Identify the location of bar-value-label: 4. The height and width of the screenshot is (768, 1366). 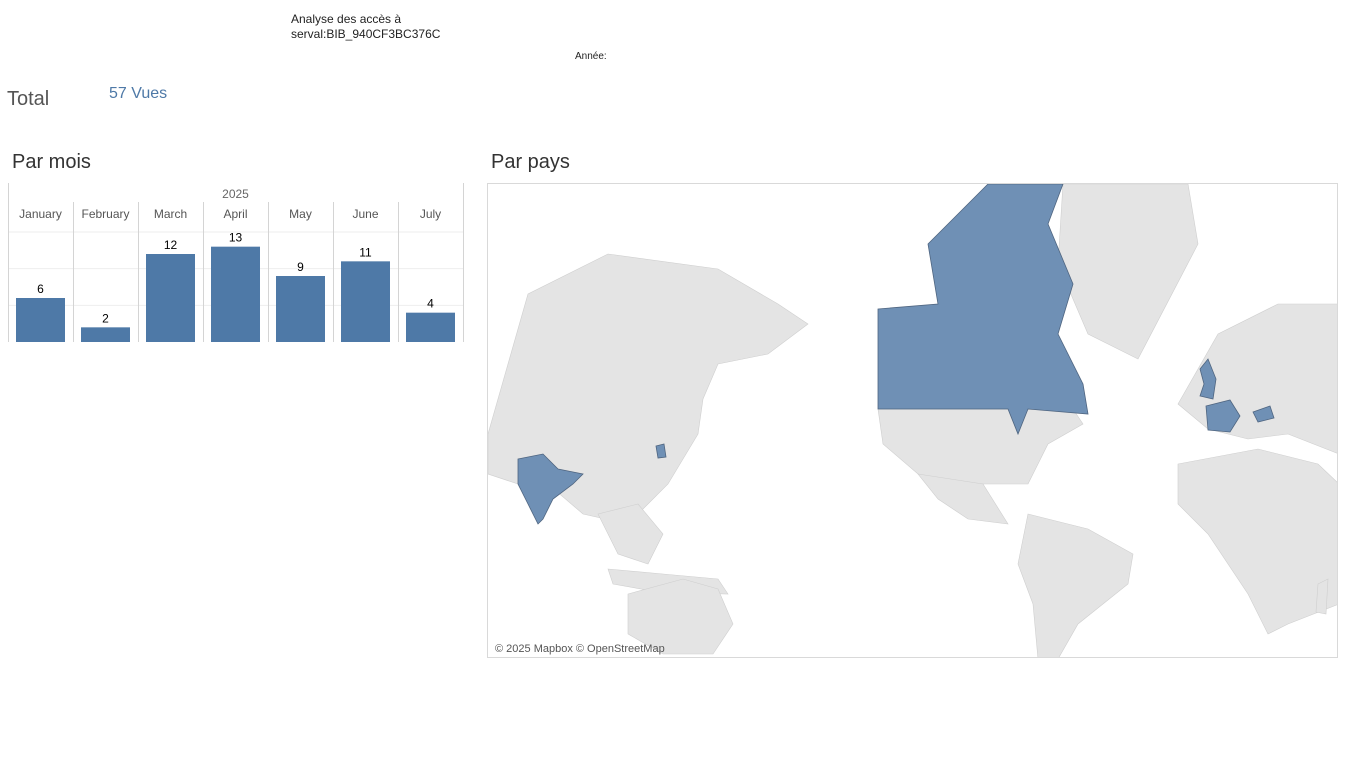
(430, 304).